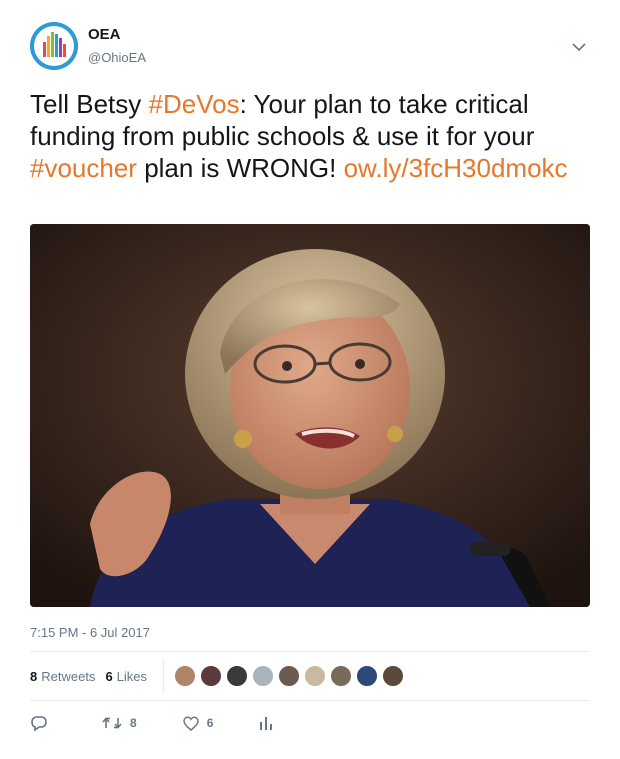  I want to click on likes-stat: 6 Likes, so click(126, 676).